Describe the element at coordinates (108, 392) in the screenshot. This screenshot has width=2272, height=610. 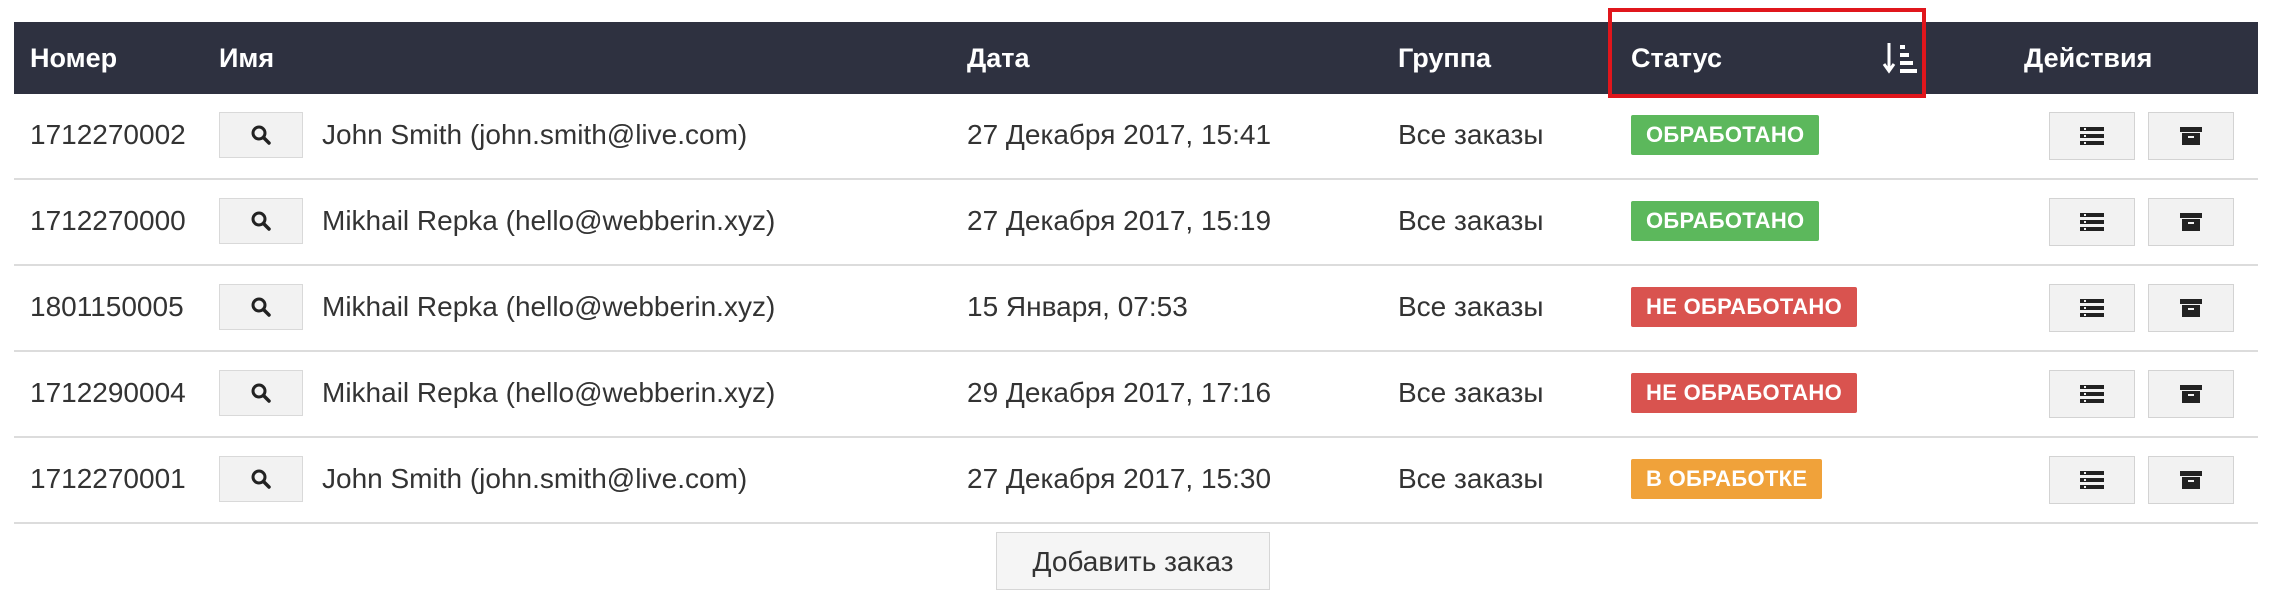
I see `order-number: 1712290004` at that location.